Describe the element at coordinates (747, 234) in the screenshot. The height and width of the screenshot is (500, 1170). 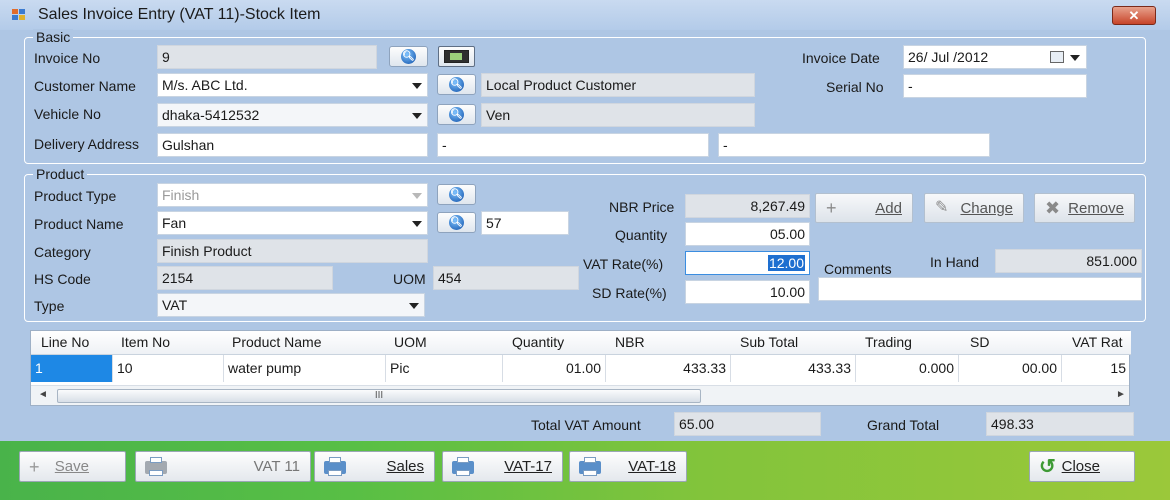
I see `quantity-field: 05.00` at that location.